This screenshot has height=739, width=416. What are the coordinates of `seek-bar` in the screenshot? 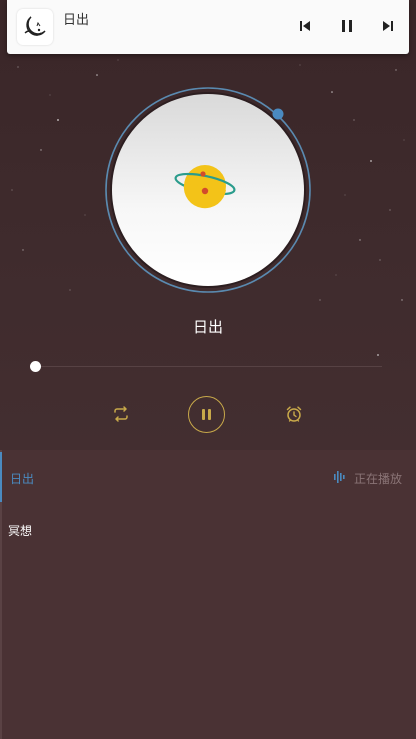 It's located at (206, 366).